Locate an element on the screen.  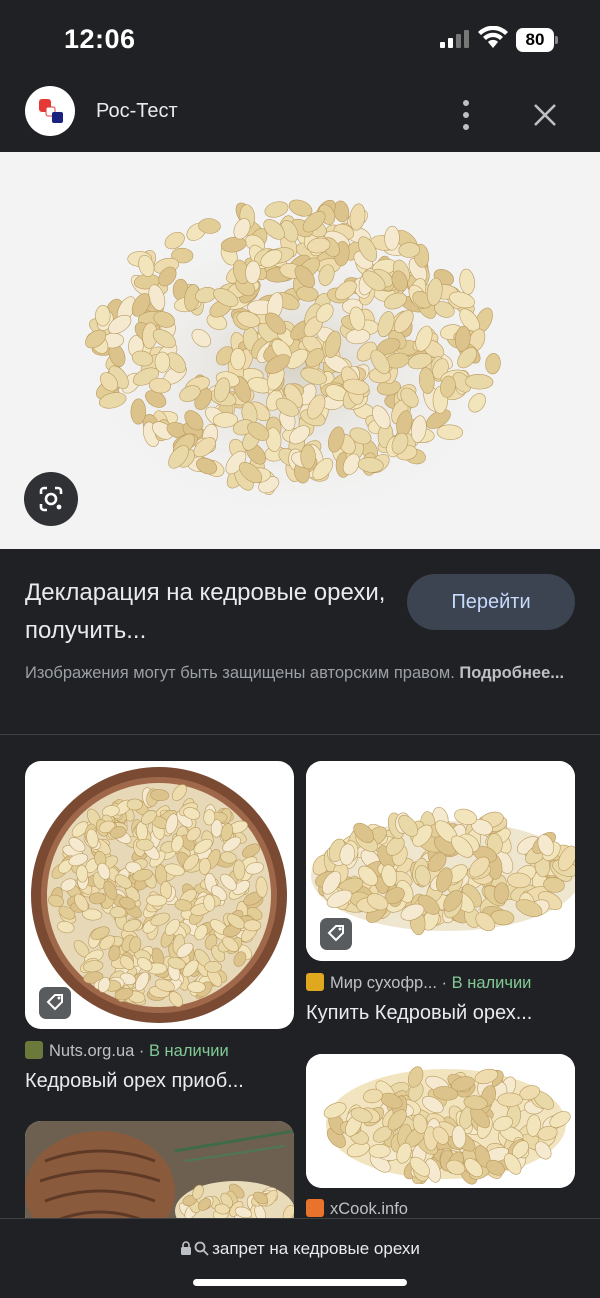
result-1-source-name: Nuts.org.ua is located at coordinates (92, 1051).